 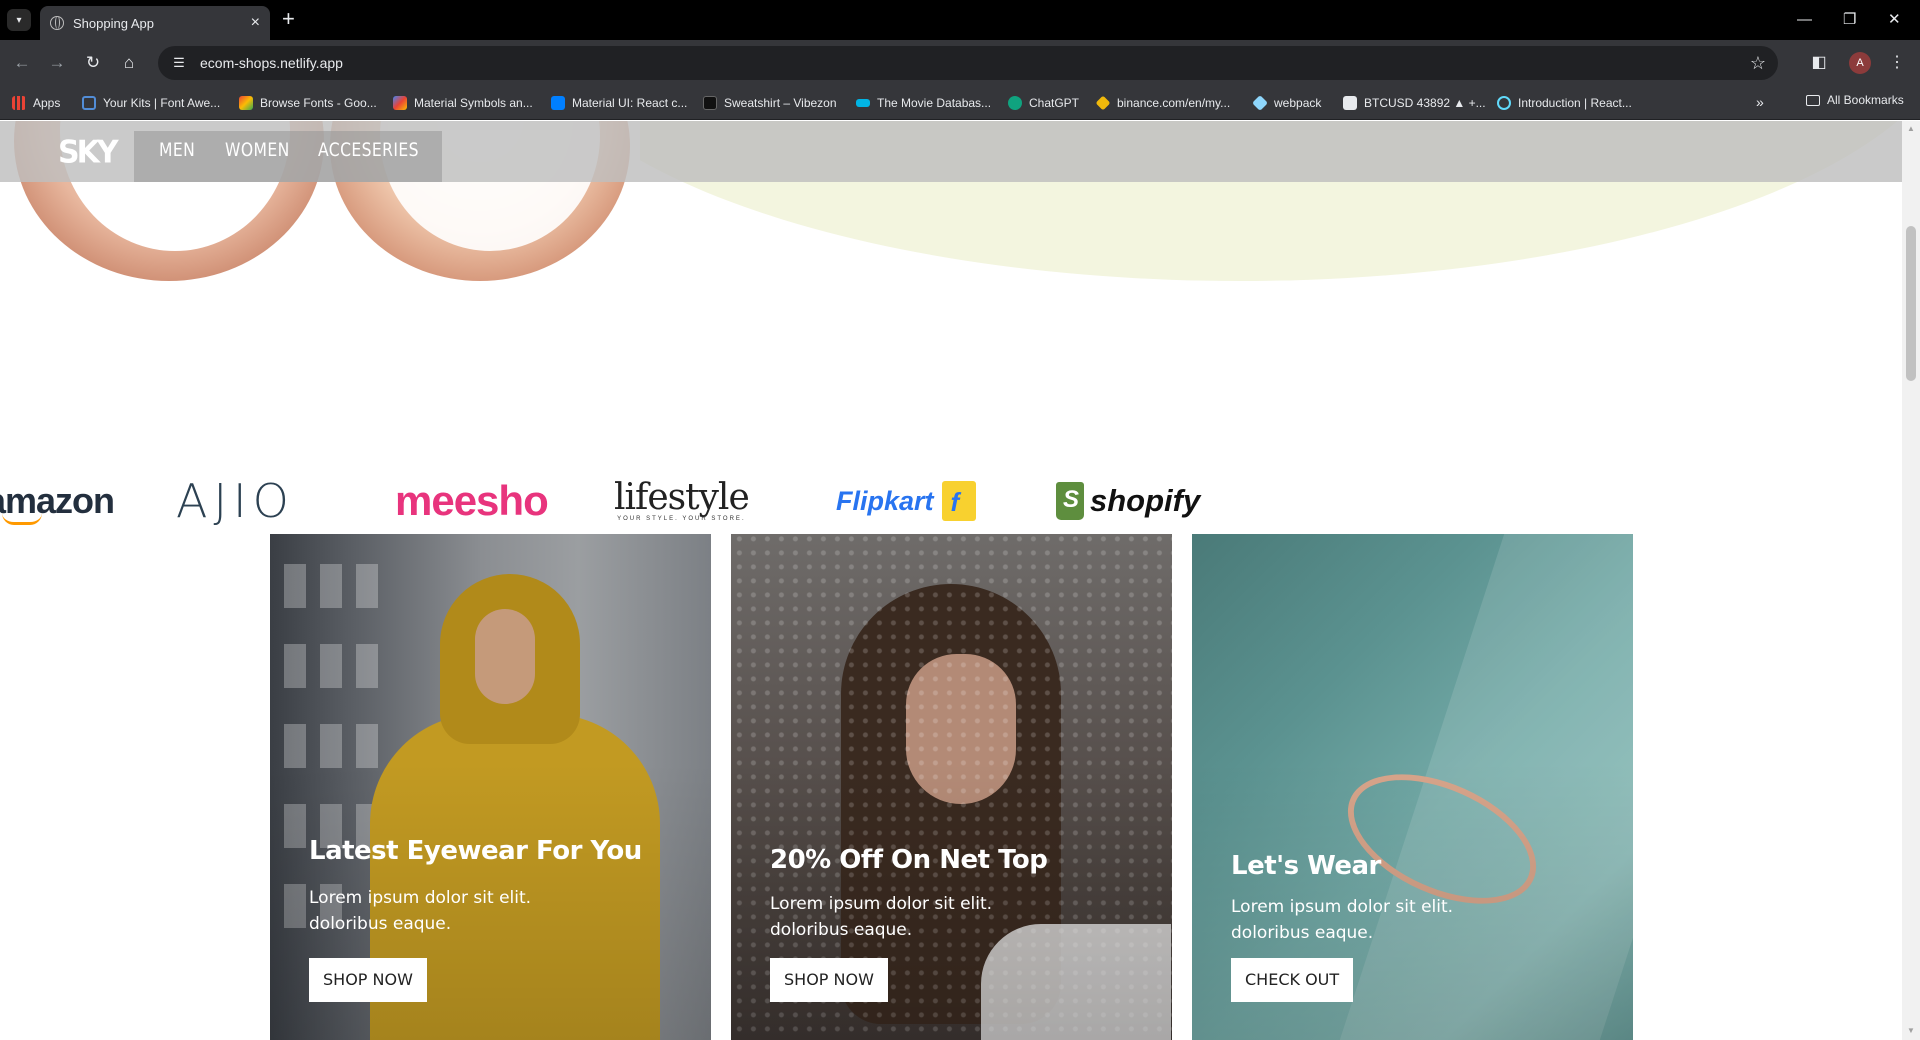 What do you see at coordinates (57, 23) in the screenshot?
I see `globe-icon` at bounding box center [57, 23].